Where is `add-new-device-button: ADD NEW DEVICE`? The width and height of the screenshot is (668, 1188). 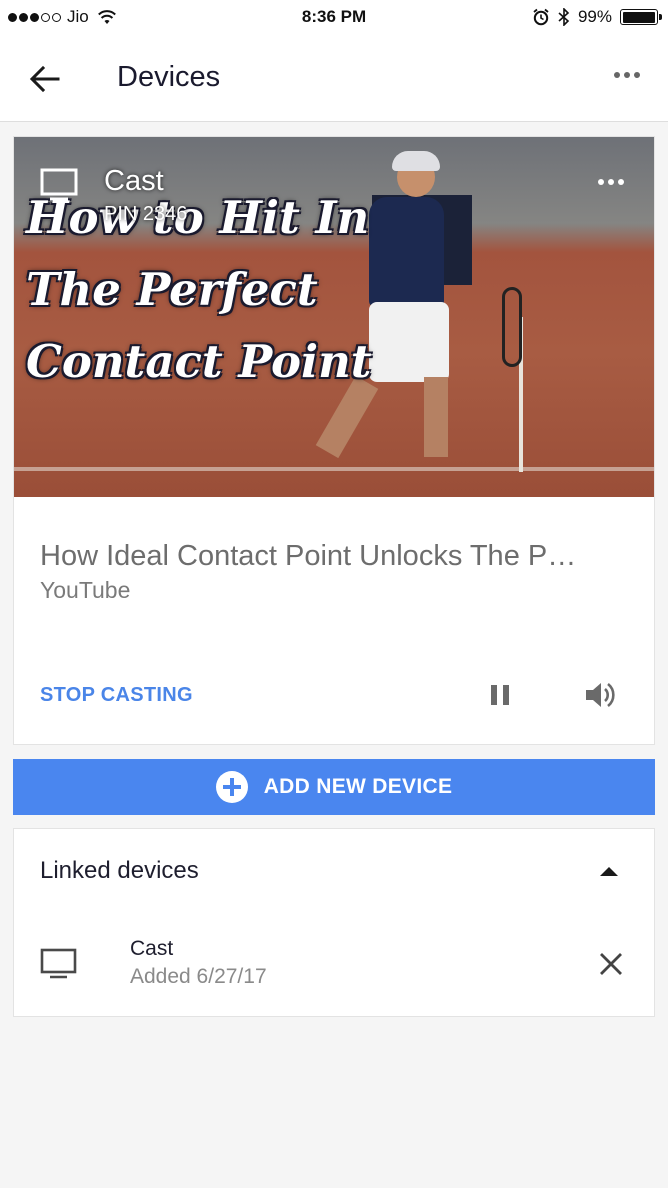 add-new-device-button: ADD NEW DEVICE is located at coordinates (334, 787).